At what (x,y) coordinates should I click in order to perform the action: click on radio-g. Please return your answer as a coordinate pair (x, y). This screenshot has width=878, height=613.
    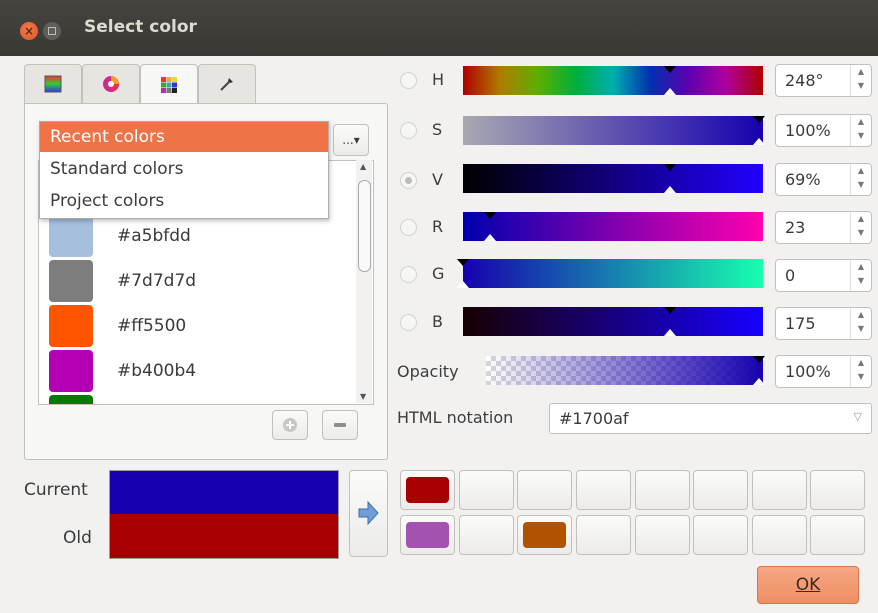
    Looking at the image, I should click on (408, 274).